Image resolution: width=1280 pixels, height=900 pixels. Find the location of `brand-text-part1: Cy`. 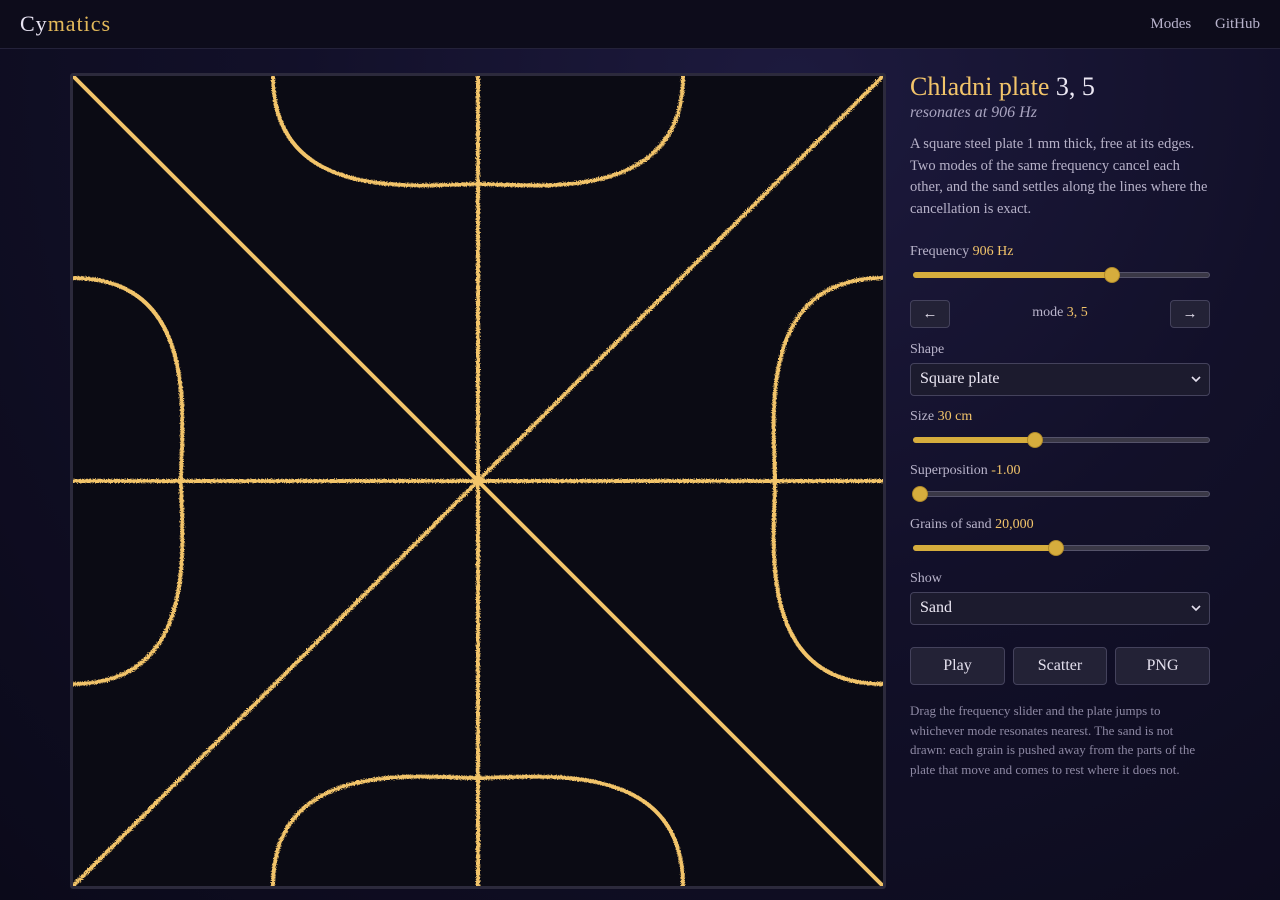

brand-text-part1: Cy is located at coordinates (34, 23).